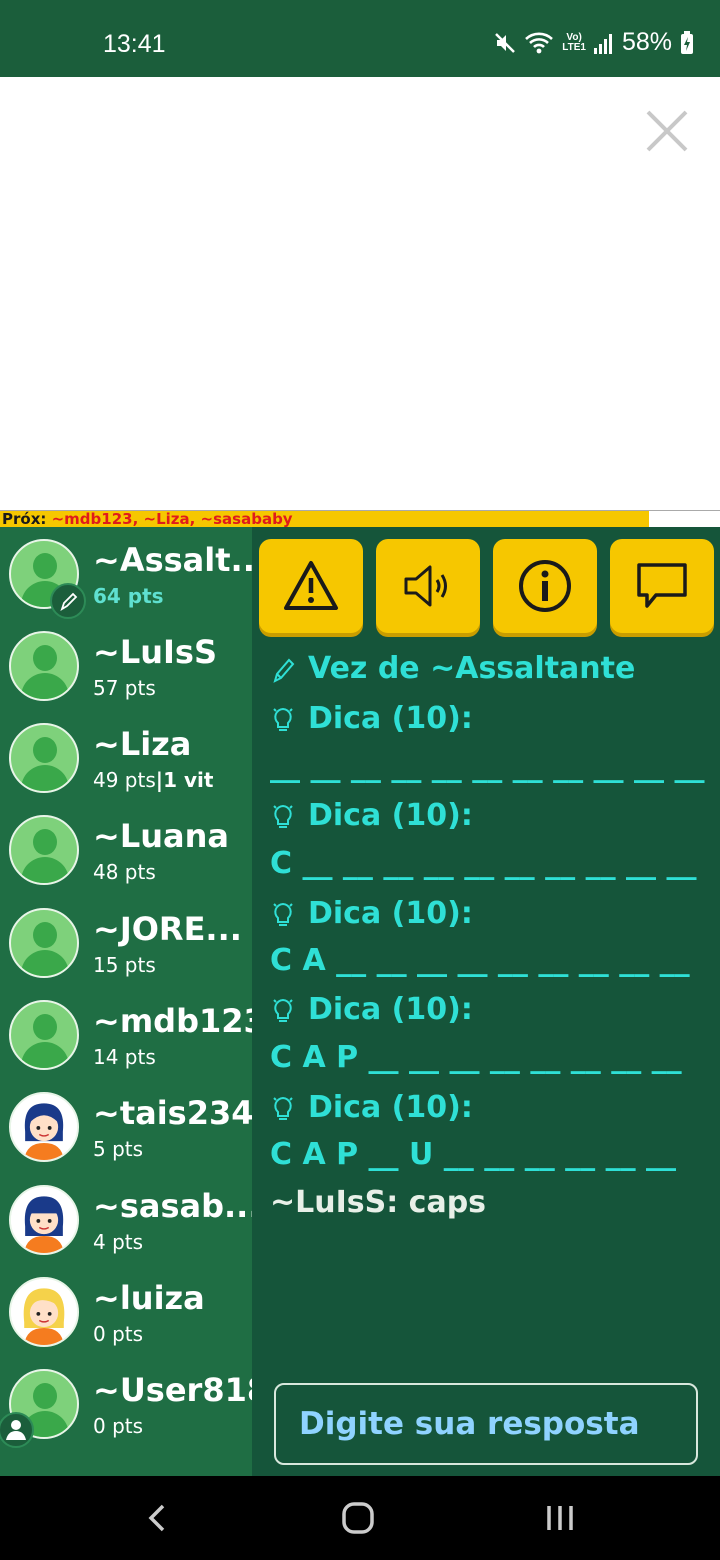 Image resolution: width=720 pixels, height=1560 pixels. Describe the element at coordinates (476, 1057) in the screenshot. I see `hint-pattern: C A P __ __ __ __ __ __ __ __` at that location.